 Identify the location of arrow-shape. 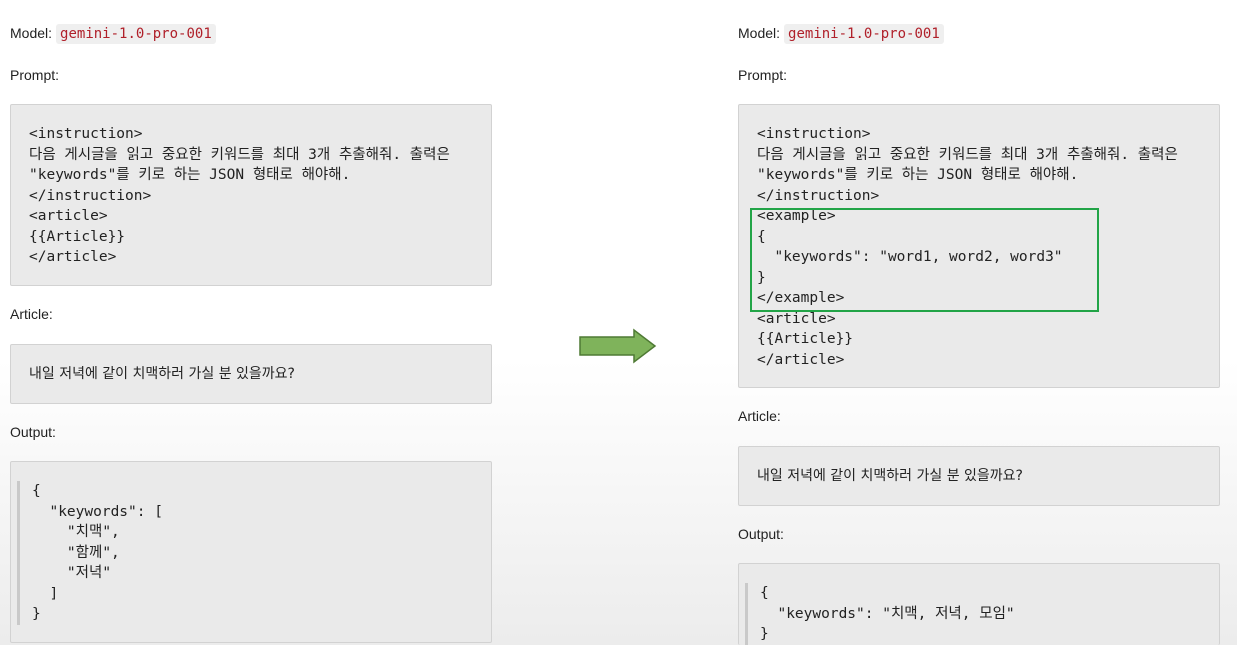
(618, 346).